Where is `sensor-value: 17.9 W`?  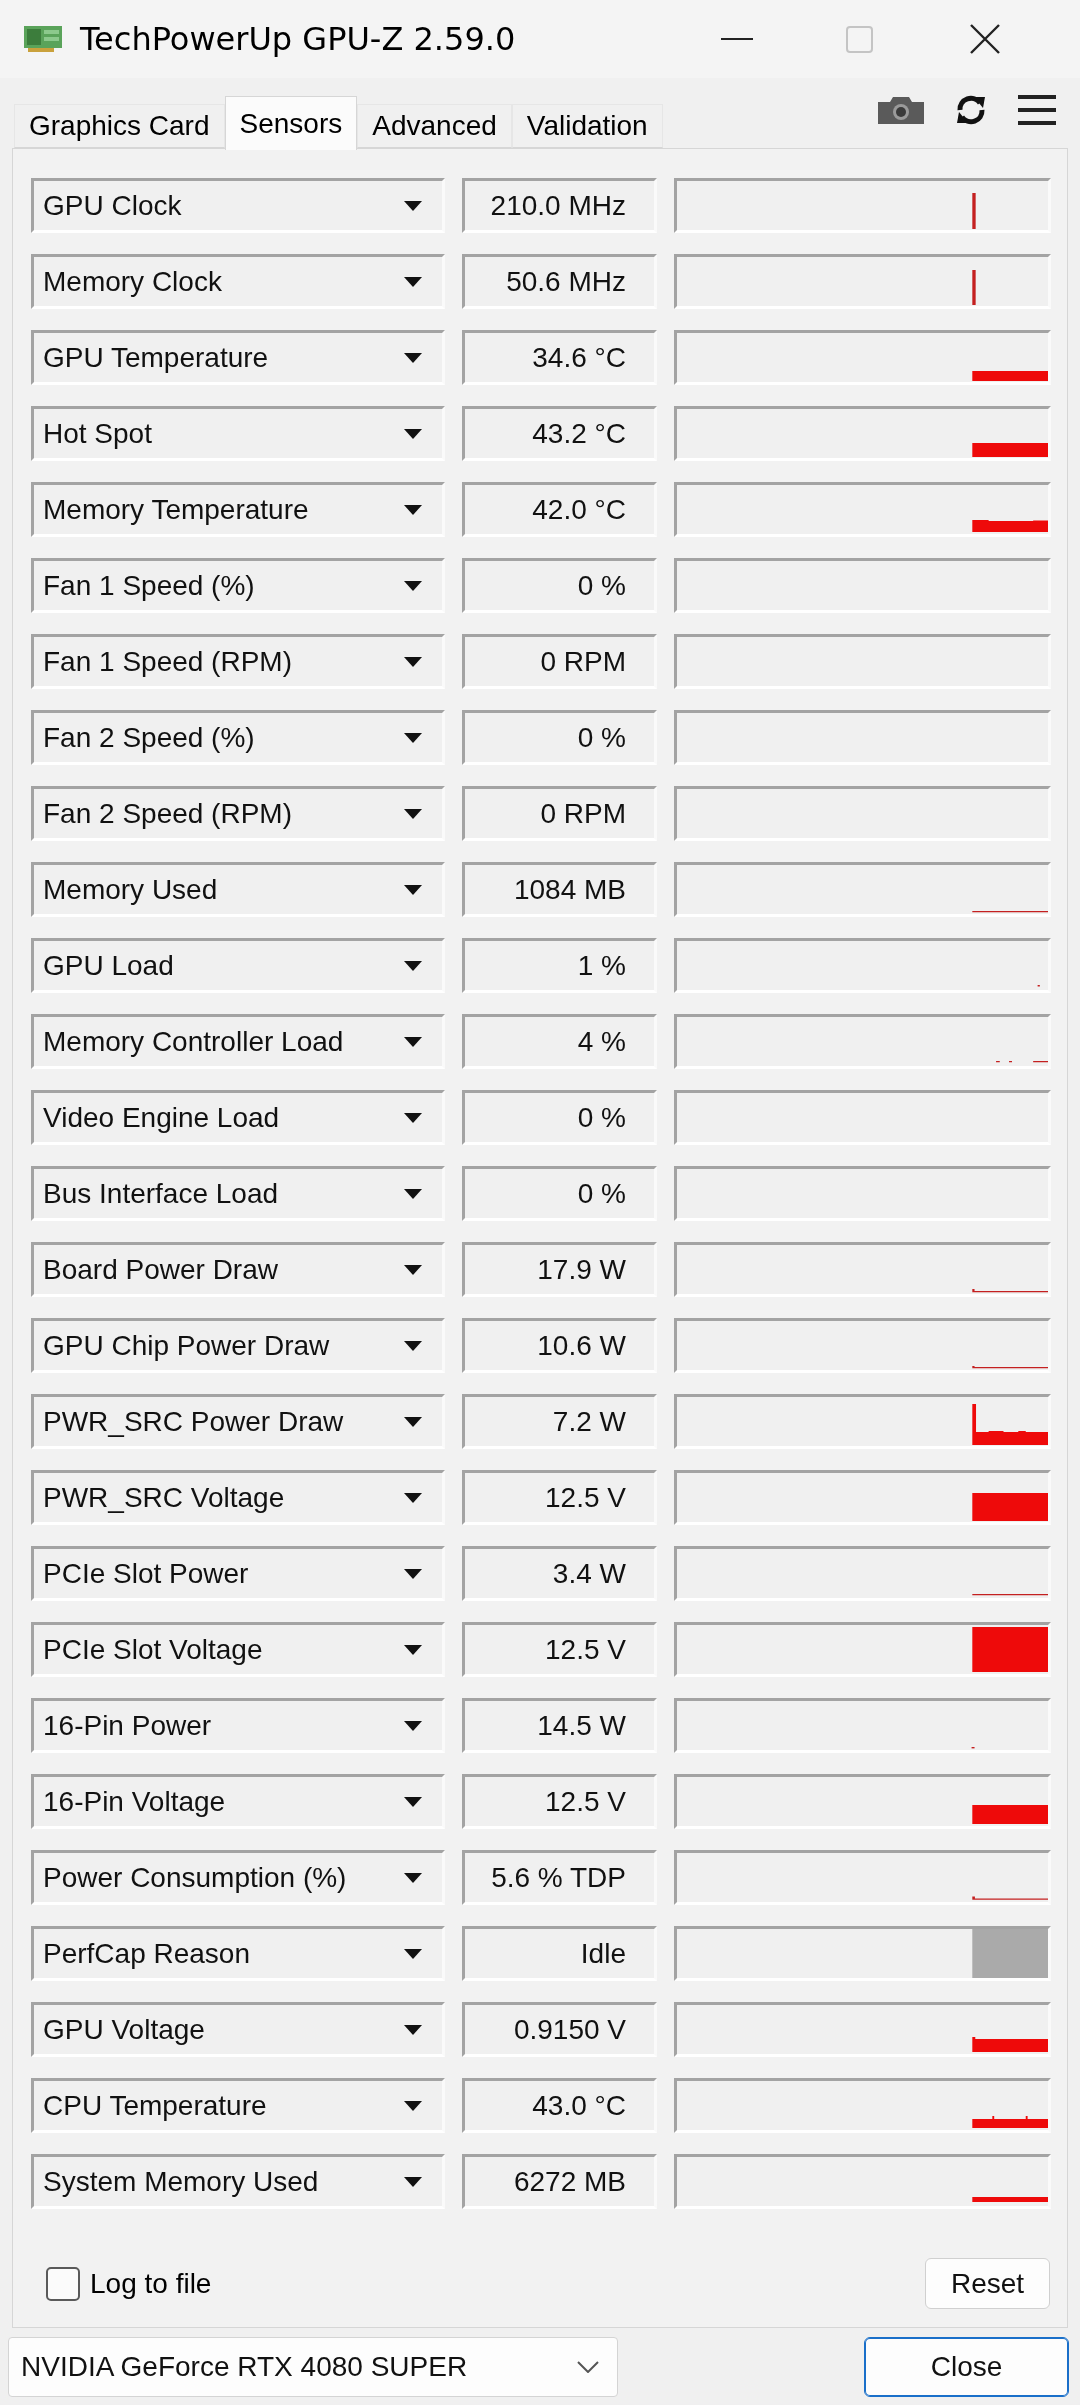
sensor-value: 17.9 W is located at coordinates (559, 1269).